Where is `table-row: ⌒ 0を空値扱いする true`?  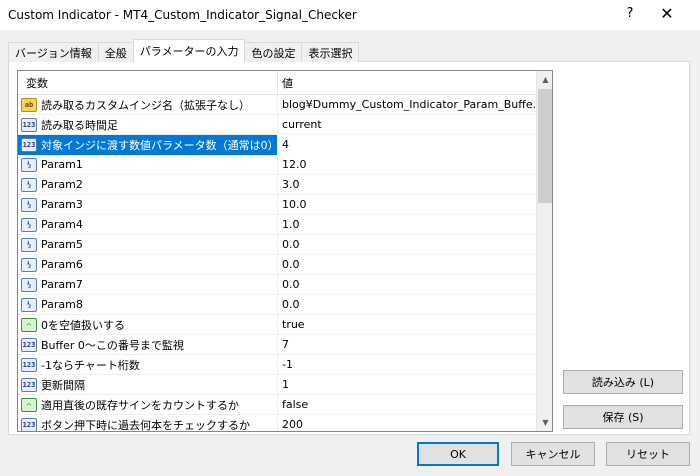
table-row: ⌒ 0を空値扱いする true is located at coordinates (277, 324).